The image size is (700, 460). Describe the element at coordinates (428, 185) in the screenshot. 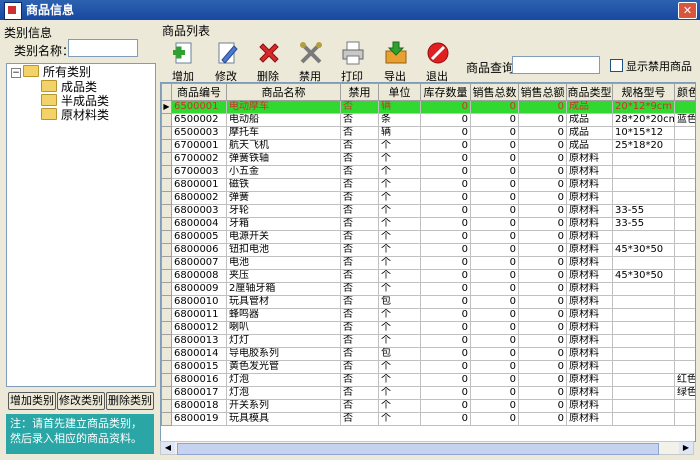

I see `table-row: 6800001 磁铁否个 0 0 0 原材料` at that location.